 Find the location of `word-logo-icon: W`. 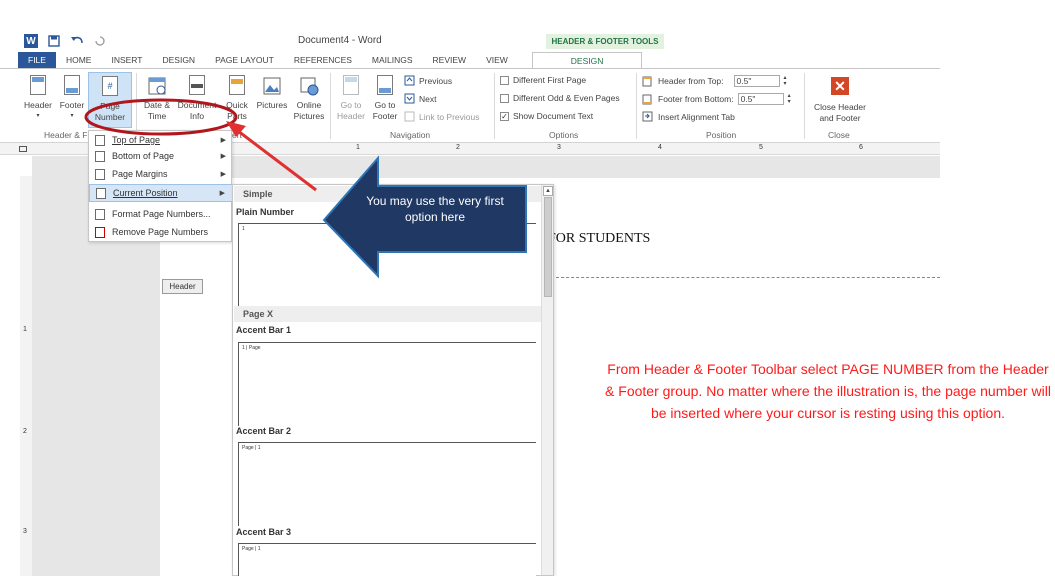

word-logo-icon: W is located at coordinates (31, 41).